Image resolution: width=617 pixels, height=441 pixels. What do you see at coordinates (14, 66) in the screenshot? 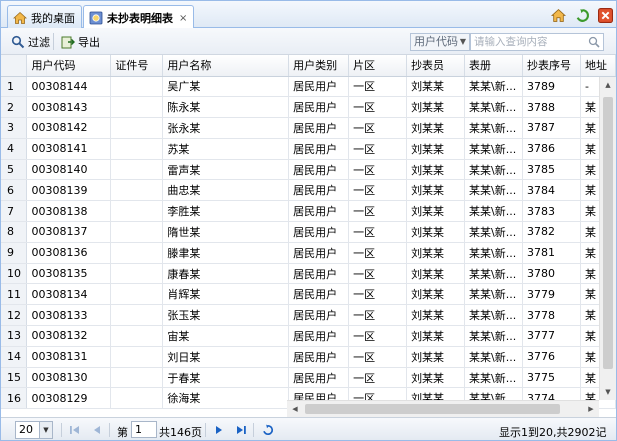
I see `row-number-header` at bounding box center [14, 66].